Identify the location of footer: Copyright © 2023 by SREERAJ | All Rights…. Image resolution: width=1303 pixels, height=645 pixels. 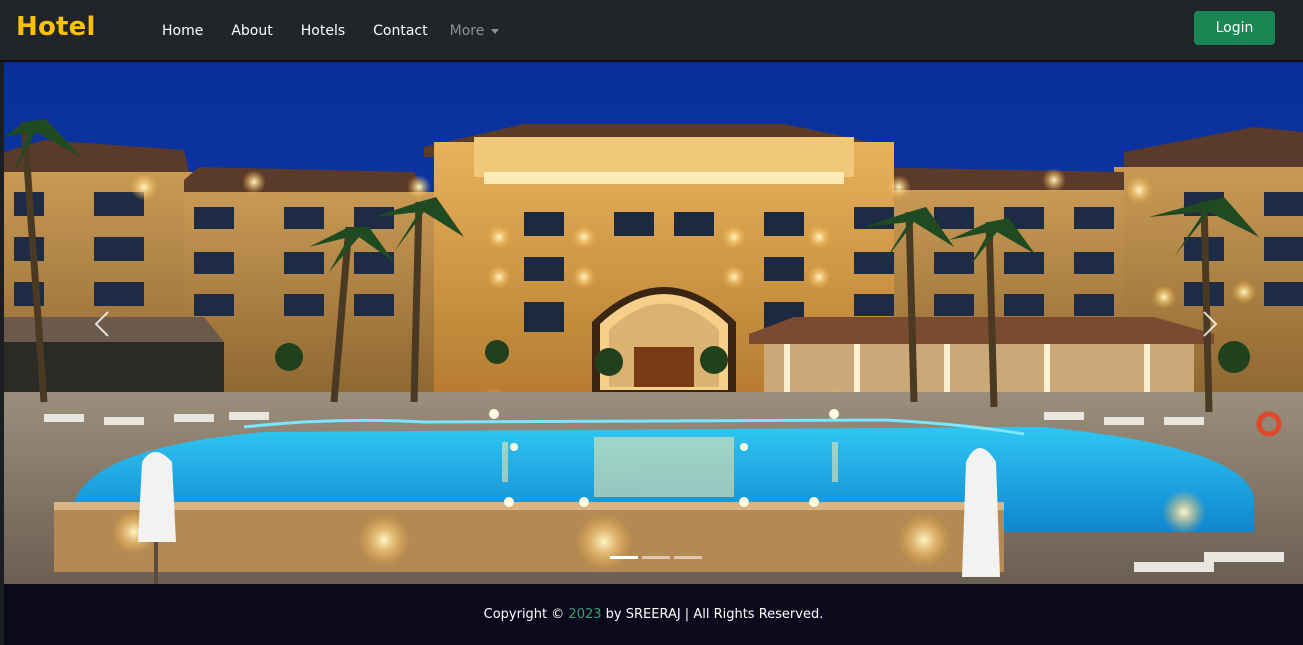
(653, 614).